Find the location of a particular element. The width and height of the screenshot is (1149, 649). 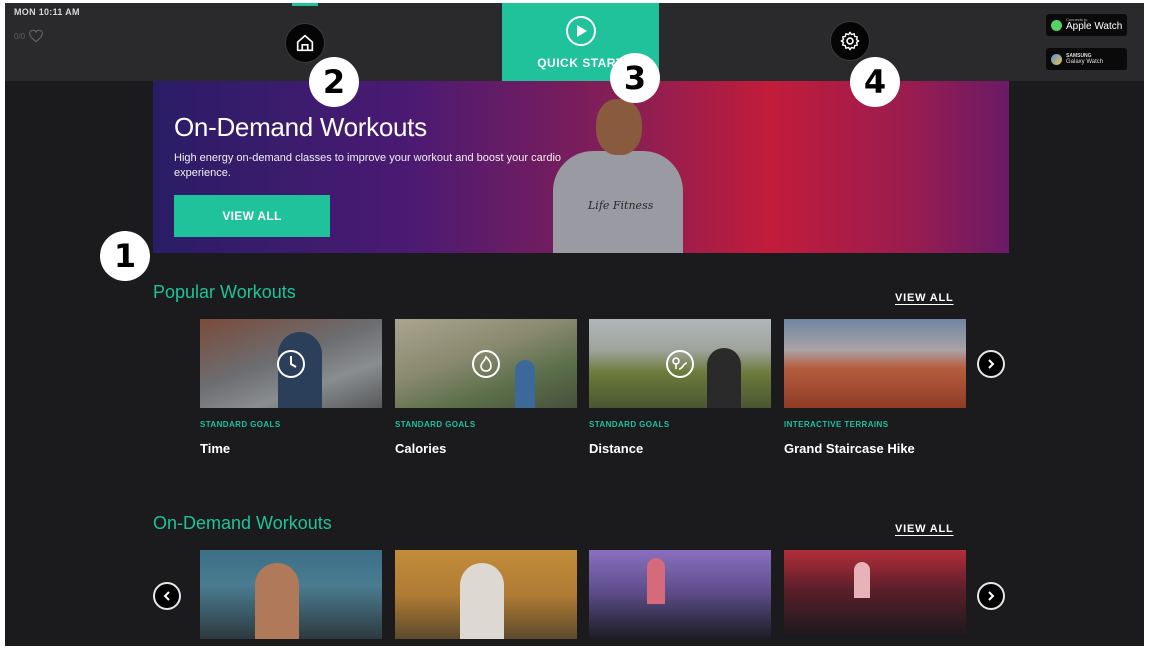

card-title: Grand Staircase Hike is located at coordinates (849, 448).